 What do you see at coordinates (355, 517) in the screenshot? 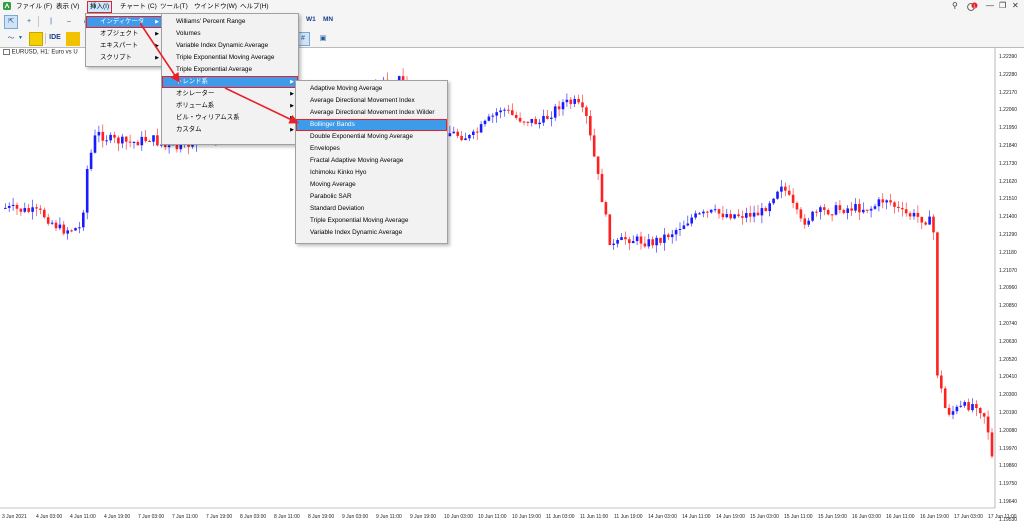
I see `time-tick-label: 9 Jun 03:00` at bounding box center [355, 517].